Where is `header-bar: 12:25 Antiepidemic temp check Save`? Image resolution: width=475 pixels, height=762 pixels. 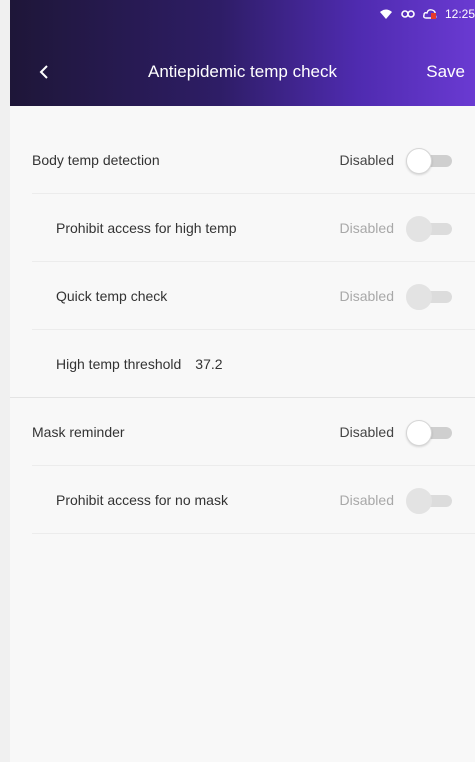 header-bar: 12:25 Antiepidemic temp check Save is located at coordinates (242, 53).